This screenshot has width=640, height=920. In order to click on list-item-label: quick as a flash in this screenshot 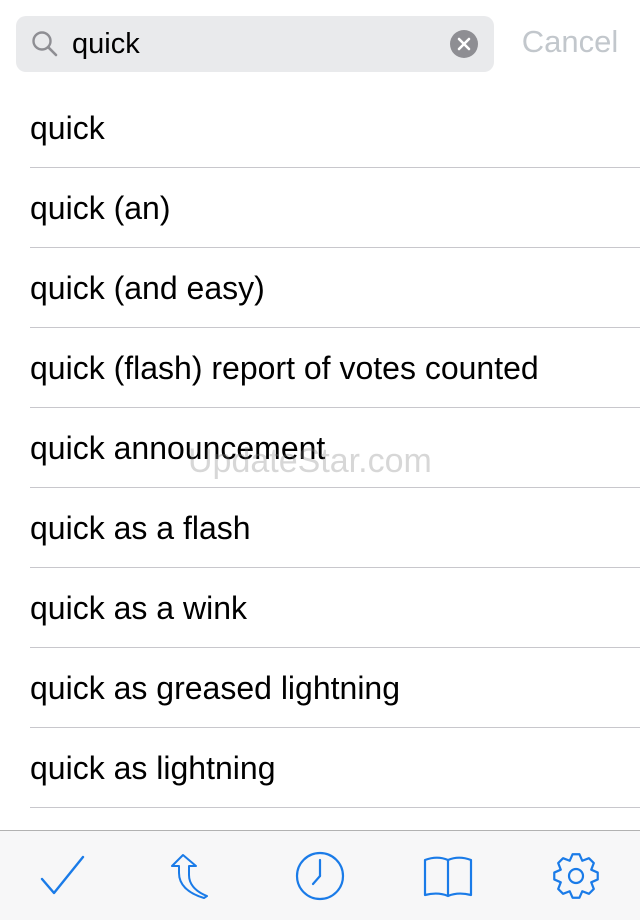, I will do `click(140, 528)`.